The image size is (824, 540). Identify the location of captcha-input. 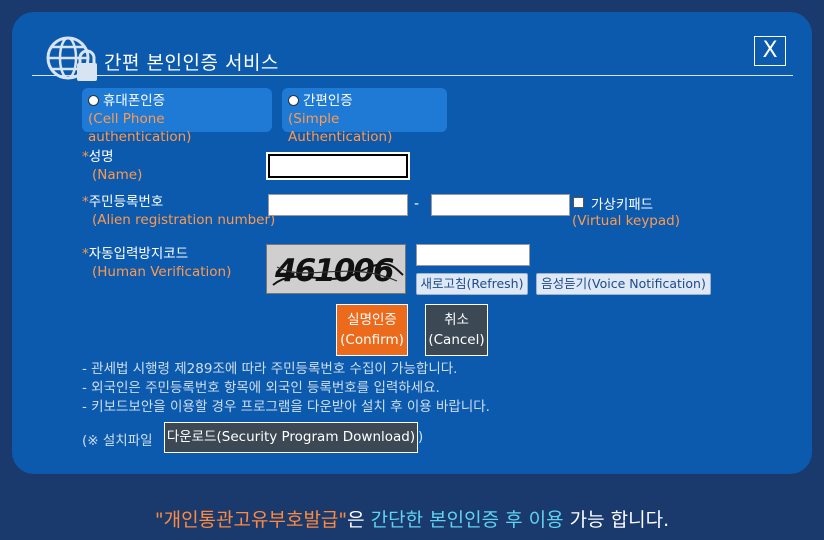
(473, 255).